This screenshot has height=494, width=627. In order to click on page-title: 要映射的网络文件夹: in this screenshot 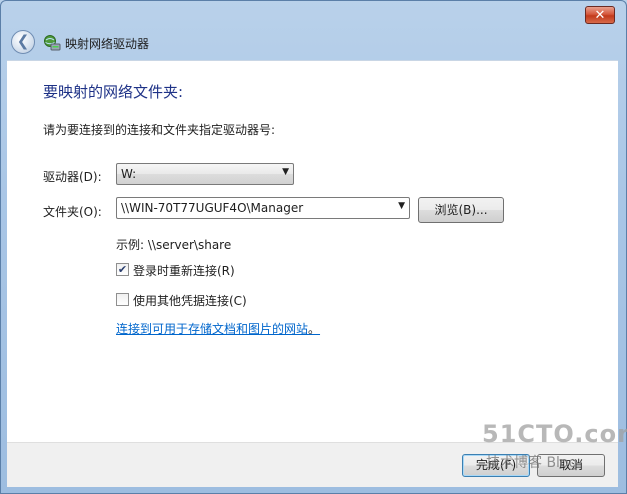, I will do `click(113, 92)`.